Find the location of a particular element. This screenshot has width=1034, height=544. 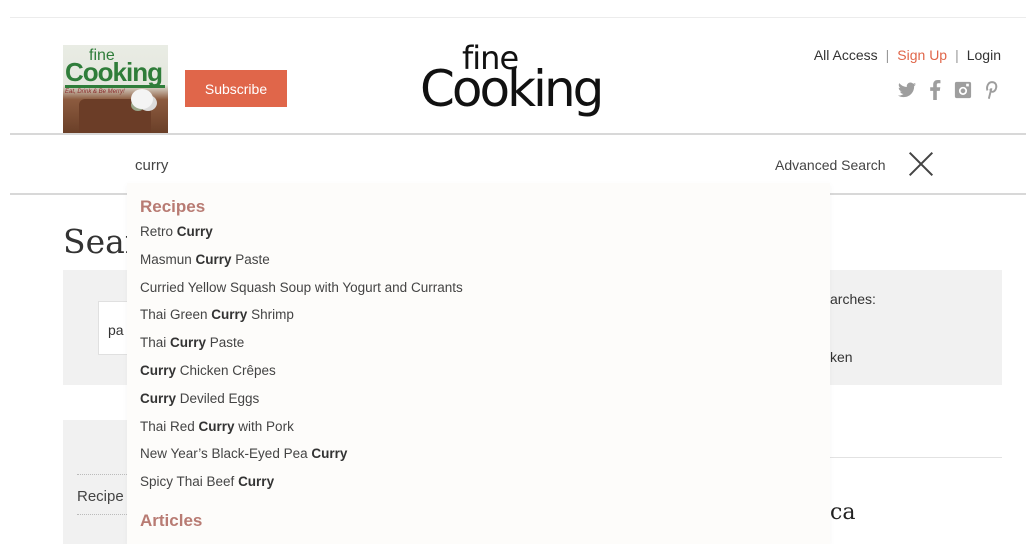

social-links is located at coordinates (949, 90).